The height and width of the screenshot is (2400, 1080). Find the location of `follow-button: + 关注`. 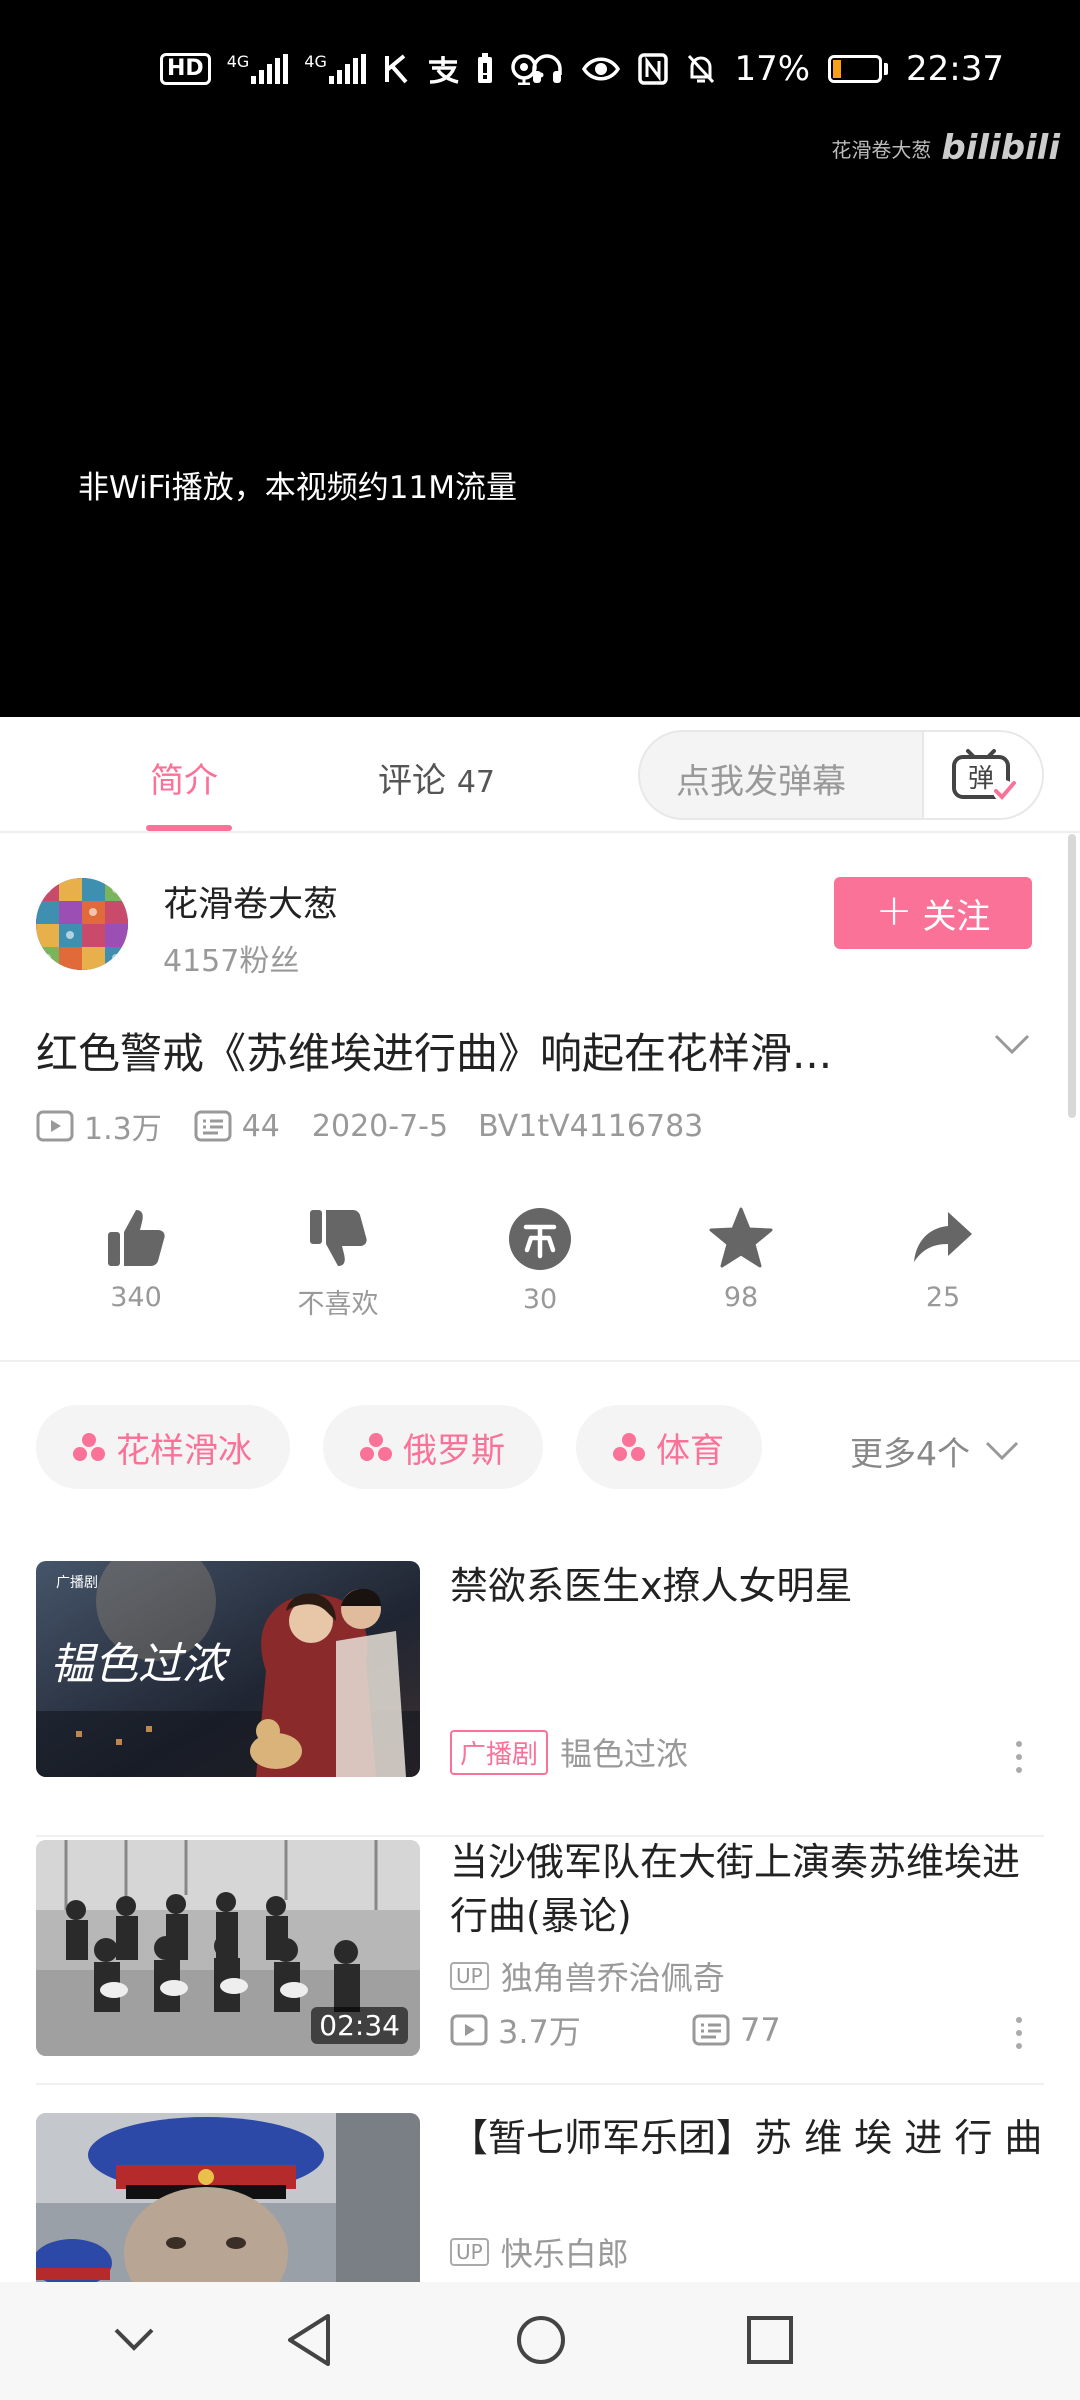

follow-button: + 关注 is located at coordinates (933, 913).